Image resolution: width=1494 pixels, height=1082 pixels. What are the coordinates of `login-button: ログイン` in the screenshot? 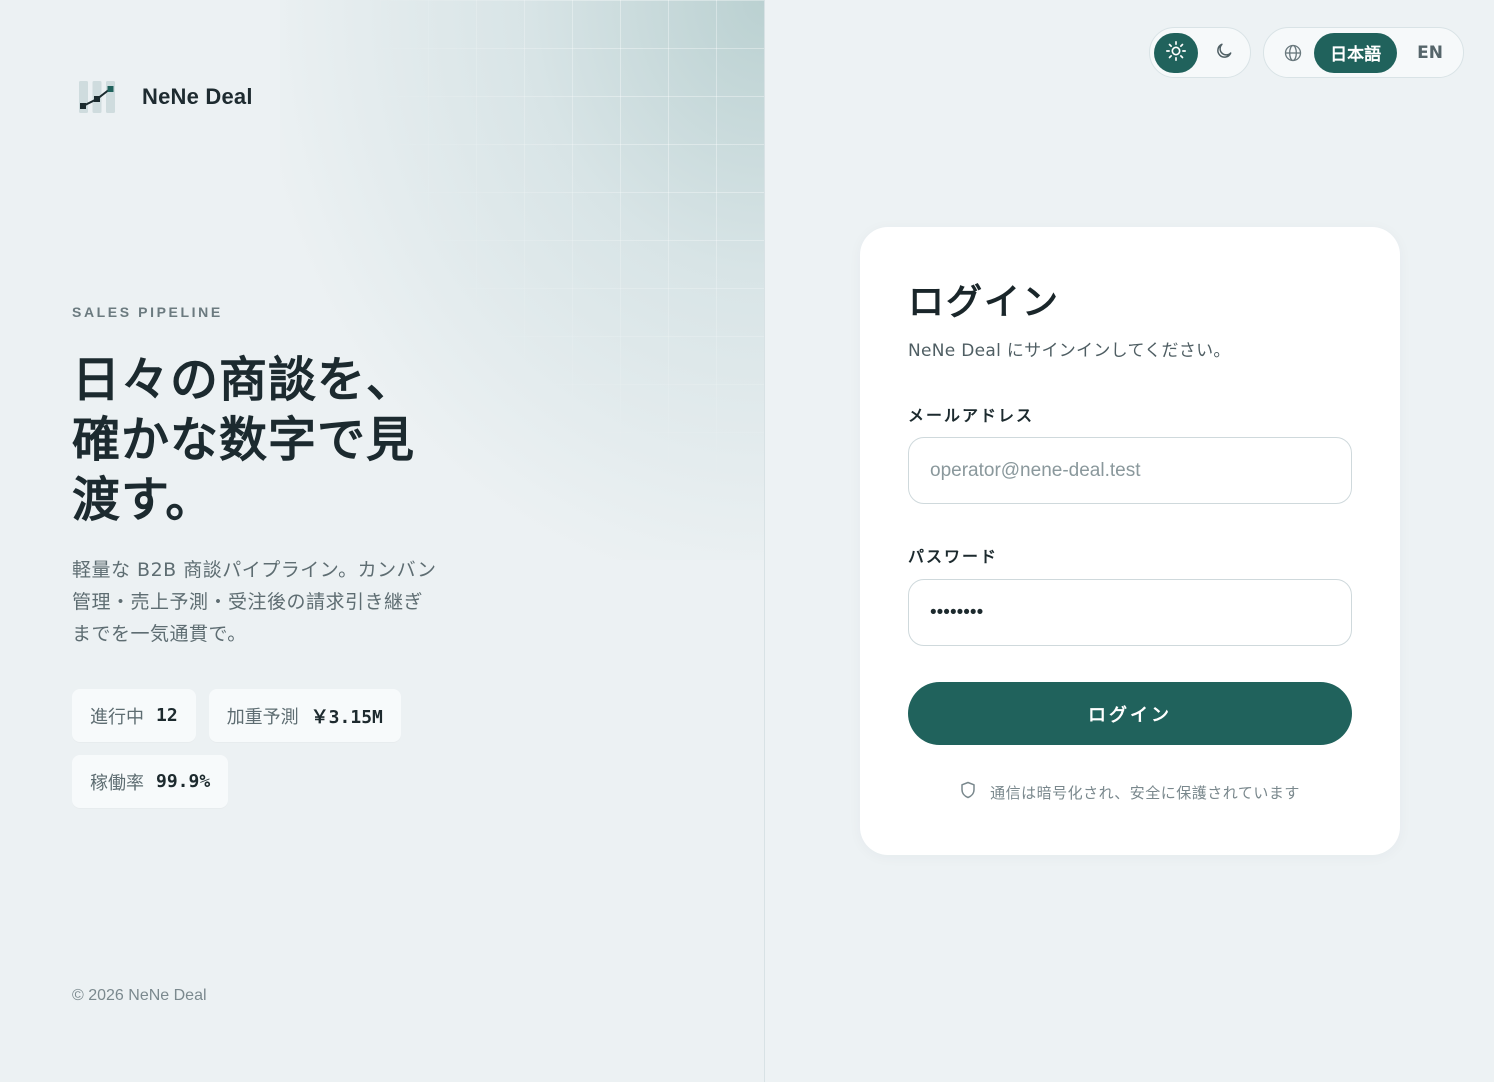 It's located at (1130, 713).